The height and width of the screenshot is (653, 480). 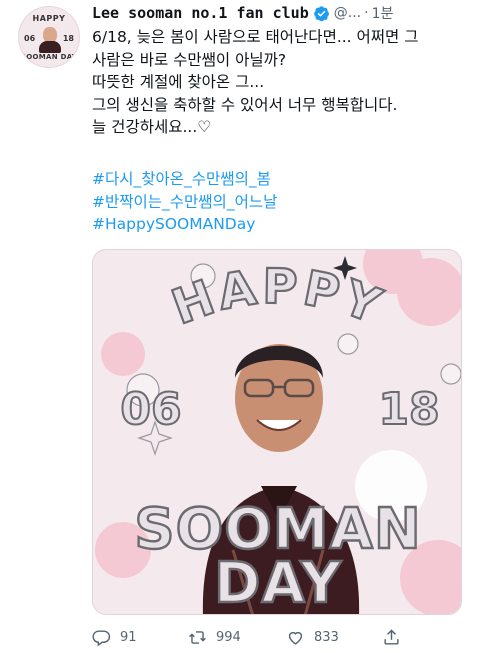 What do you see at coordinates (184, 179) in the screenshot?
I see `hashtag-link: #다시_찾아온_수만쌤의_봄` at bounding box center [184, 179].